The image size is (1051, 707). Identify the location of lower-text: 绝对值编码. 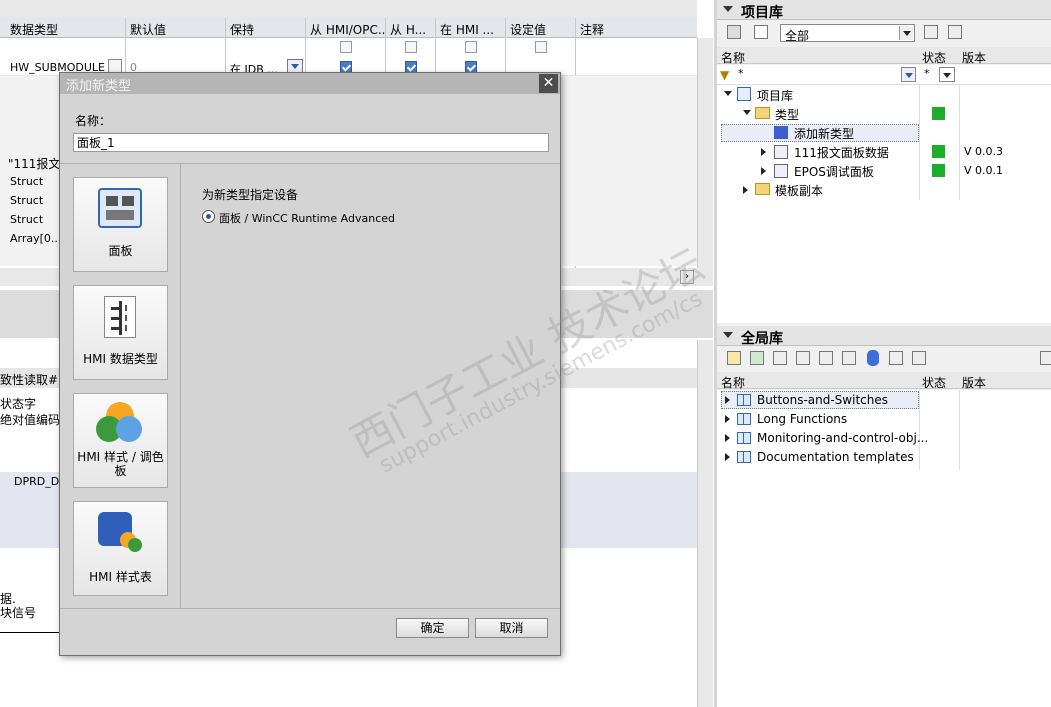
(30, 420).